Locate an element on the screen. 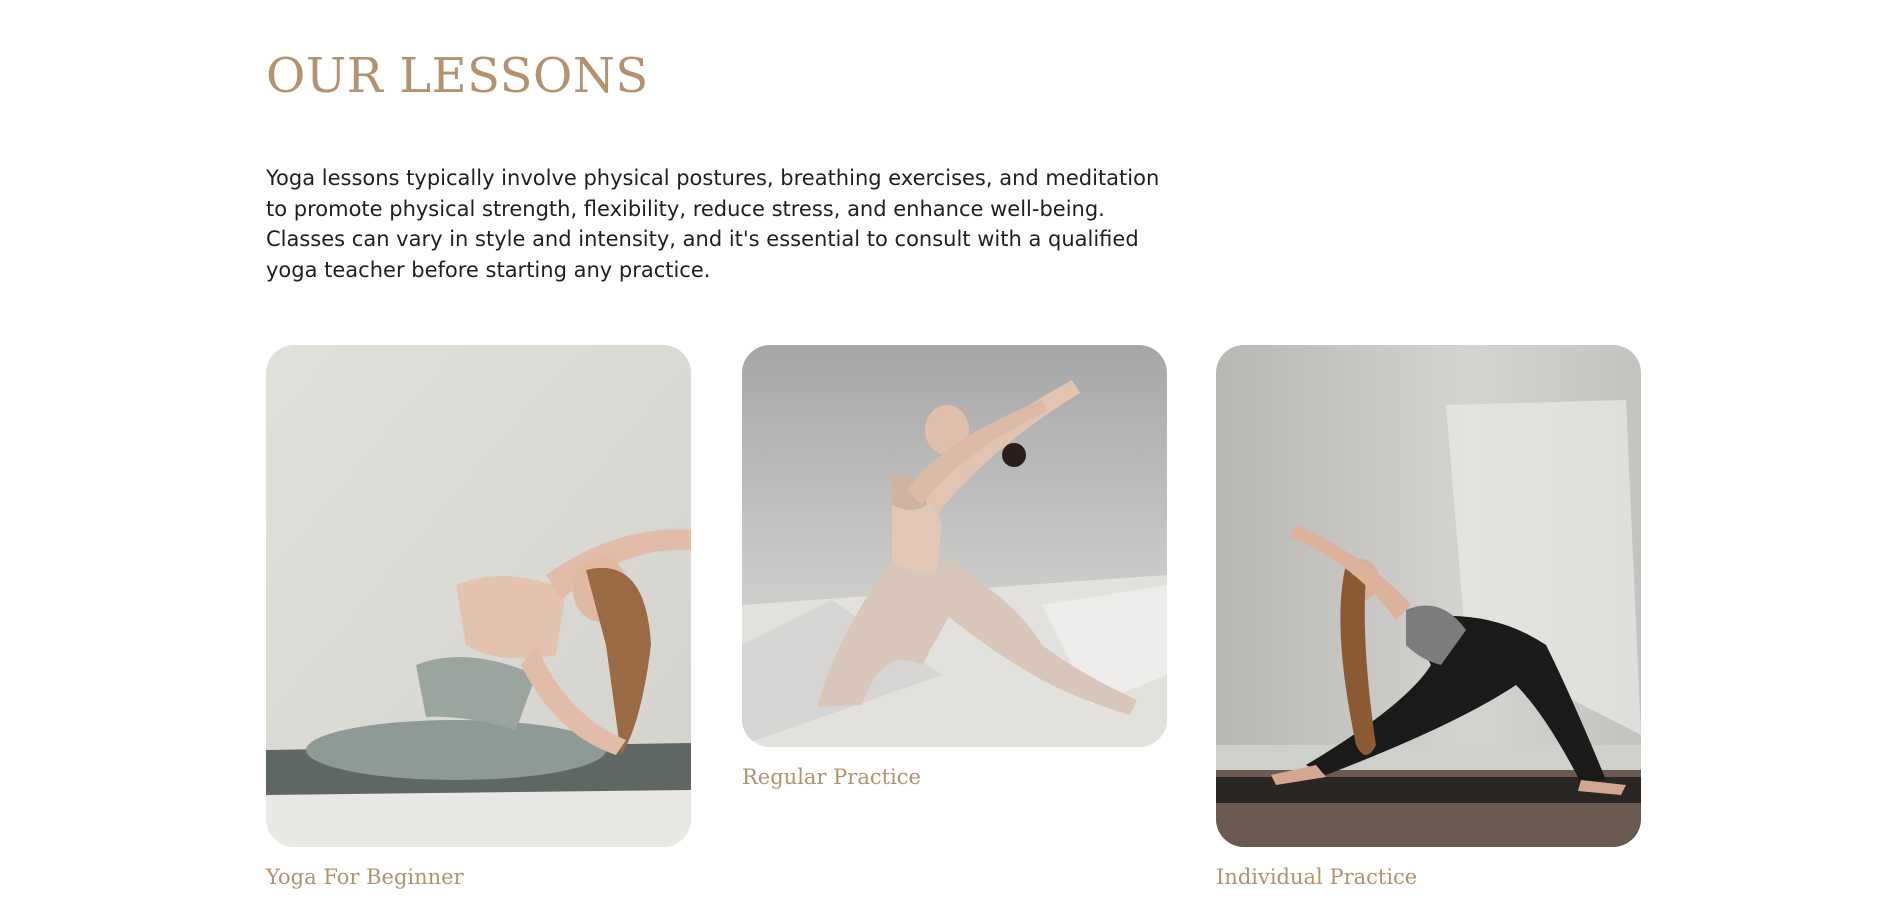  lesson-image-beginner is located at coordinates (478, 596).